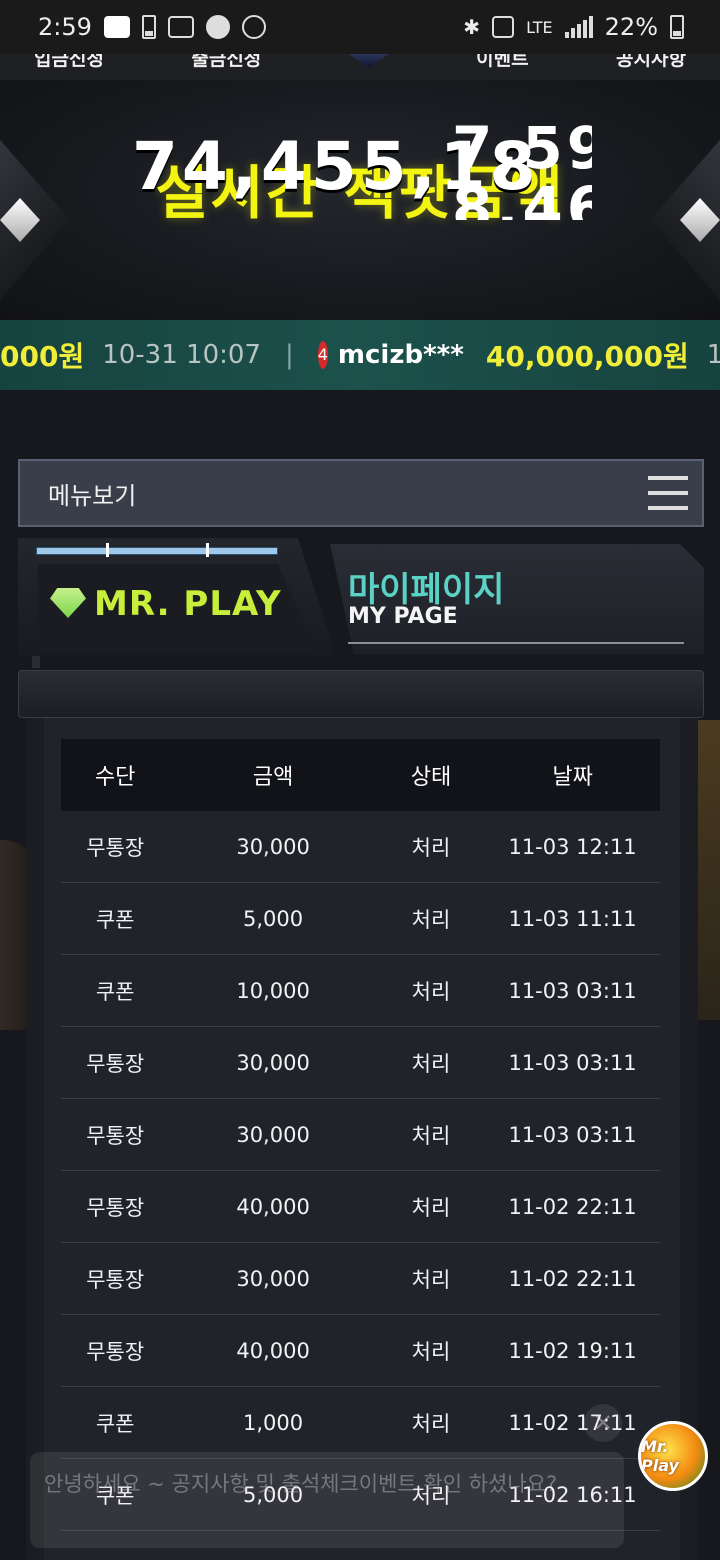  What do you see at coordinates (400, 355) in the screenshot?
I see `ticker-user: mcizb***` at bounding box center [400, 355].